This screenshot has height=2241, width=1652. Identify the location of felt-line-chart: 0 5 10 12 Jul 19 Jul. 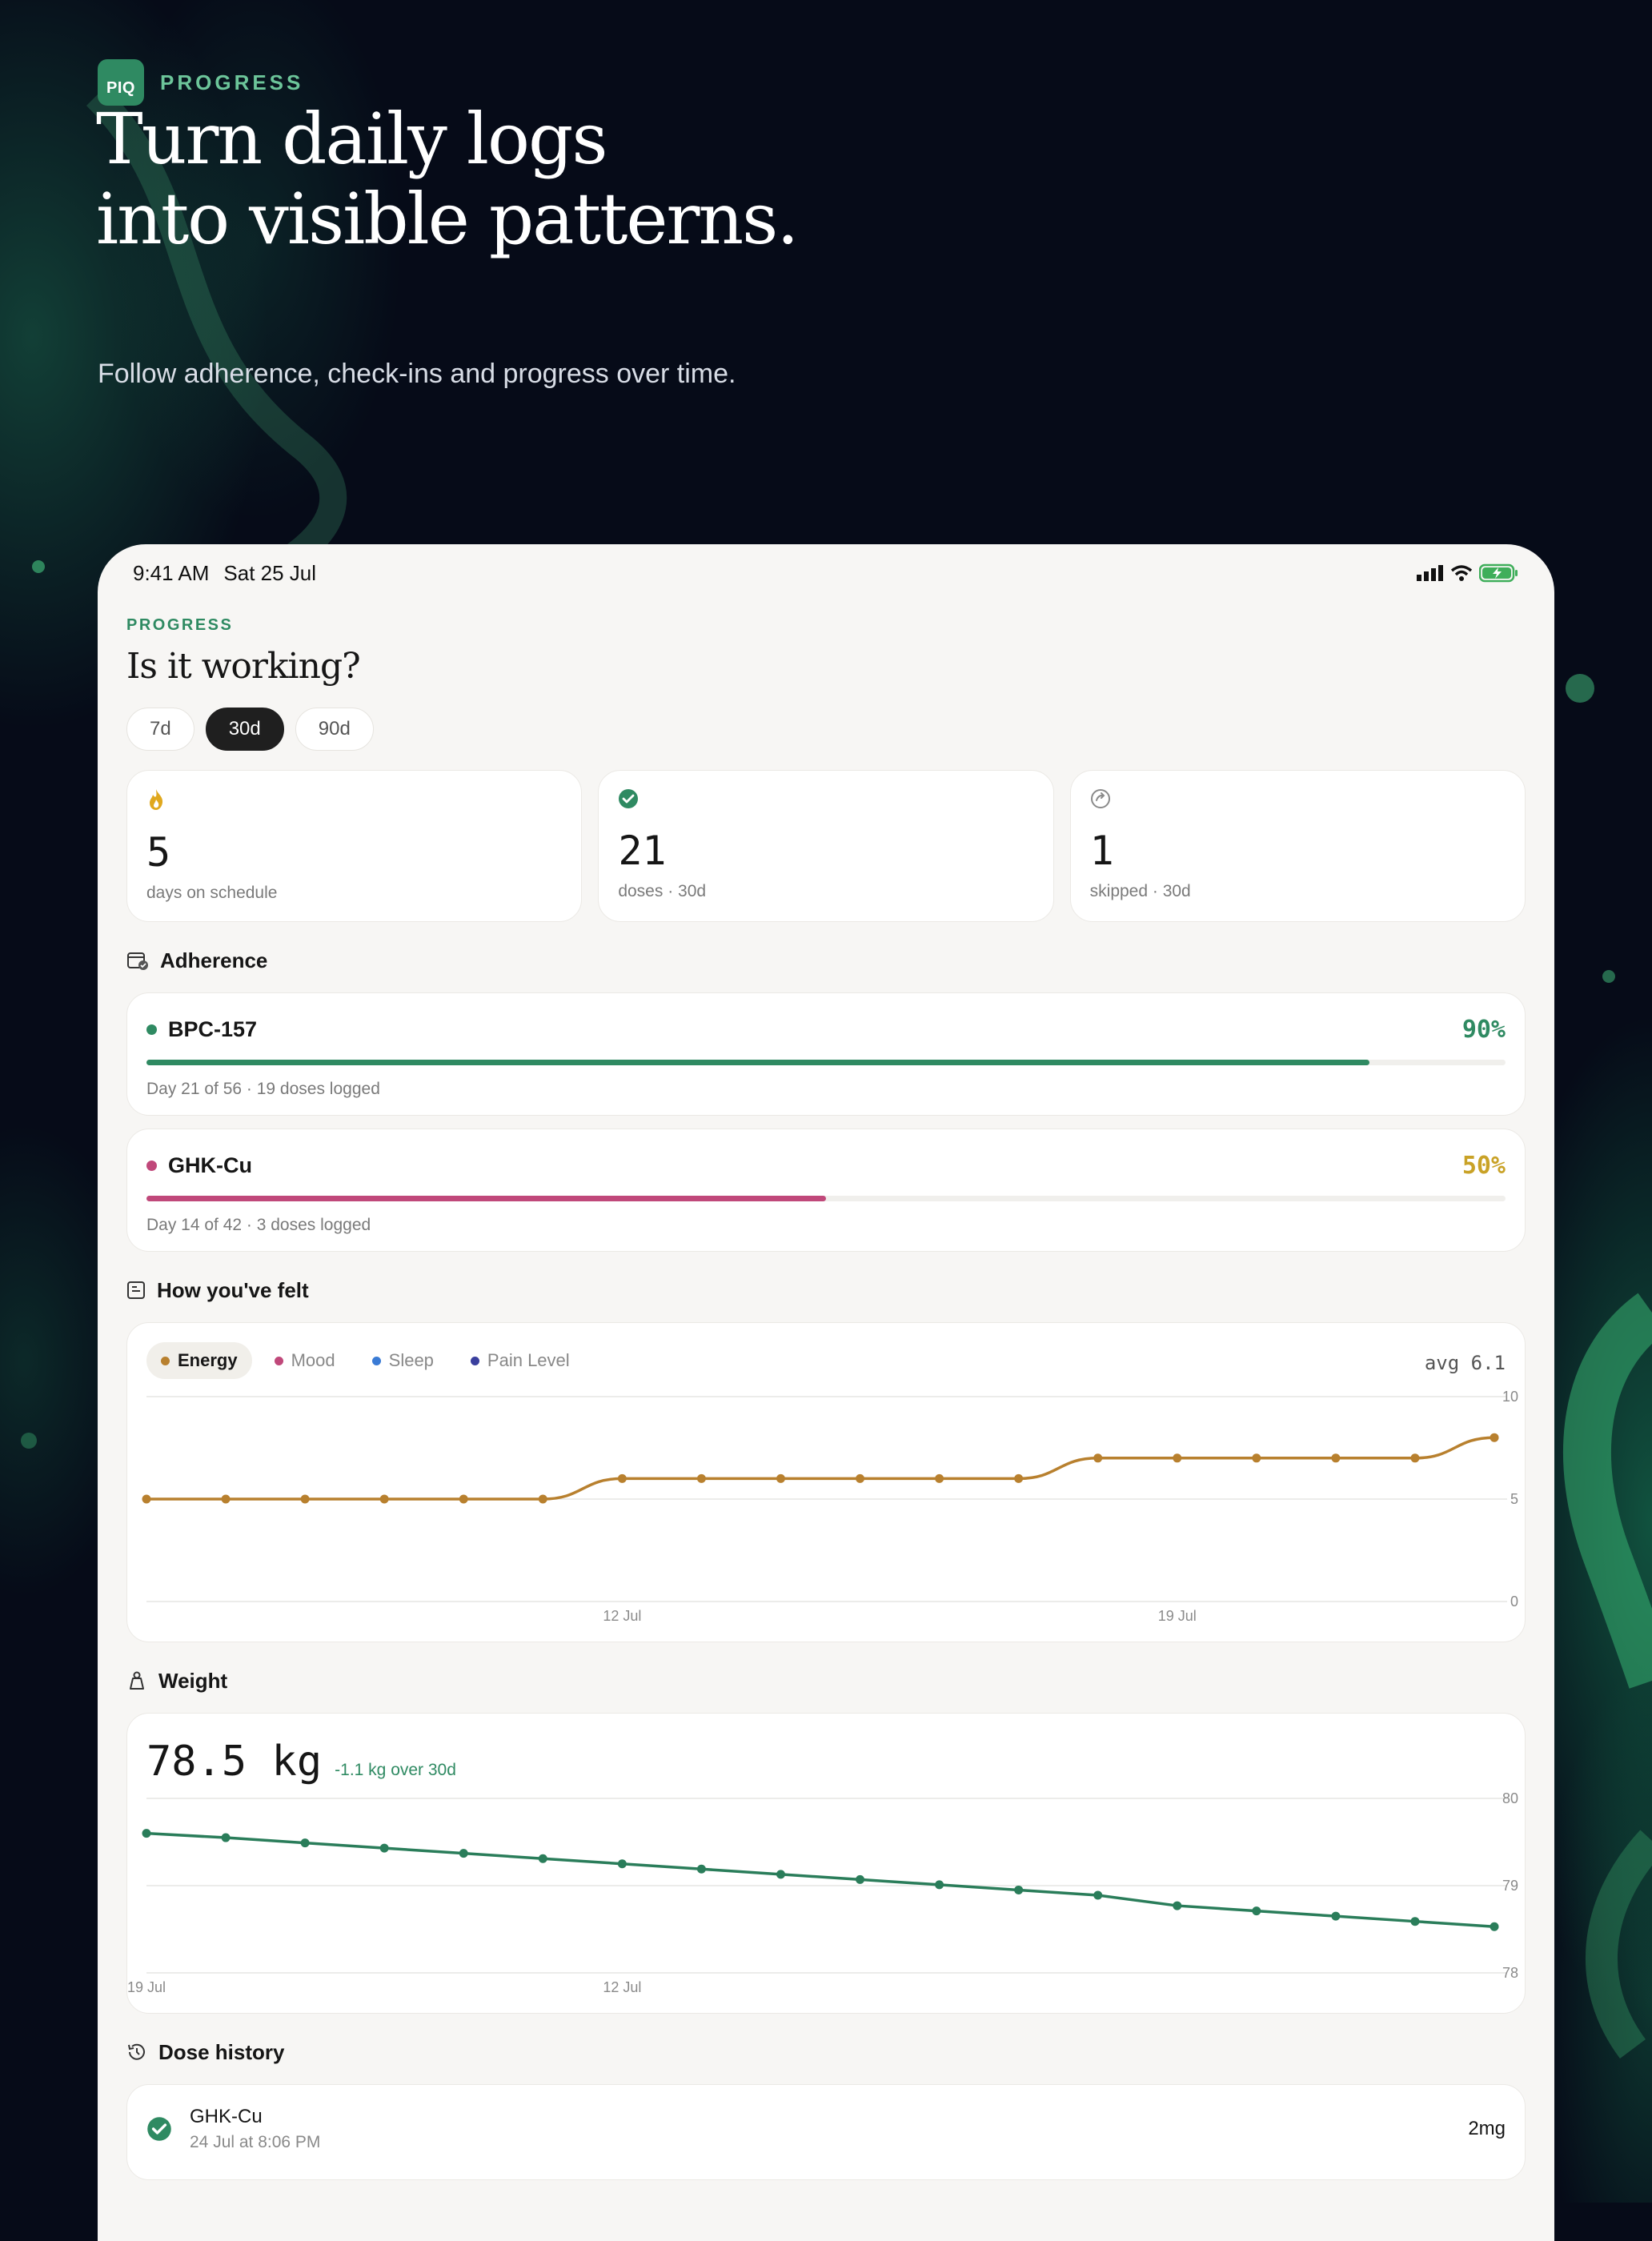
(830, 1507).